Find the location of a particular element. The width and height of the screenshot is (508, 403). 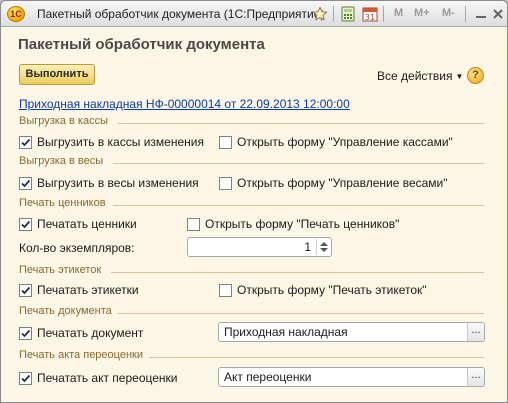

checkbox-label: Печатать документ is located at coordinates (90, 333).